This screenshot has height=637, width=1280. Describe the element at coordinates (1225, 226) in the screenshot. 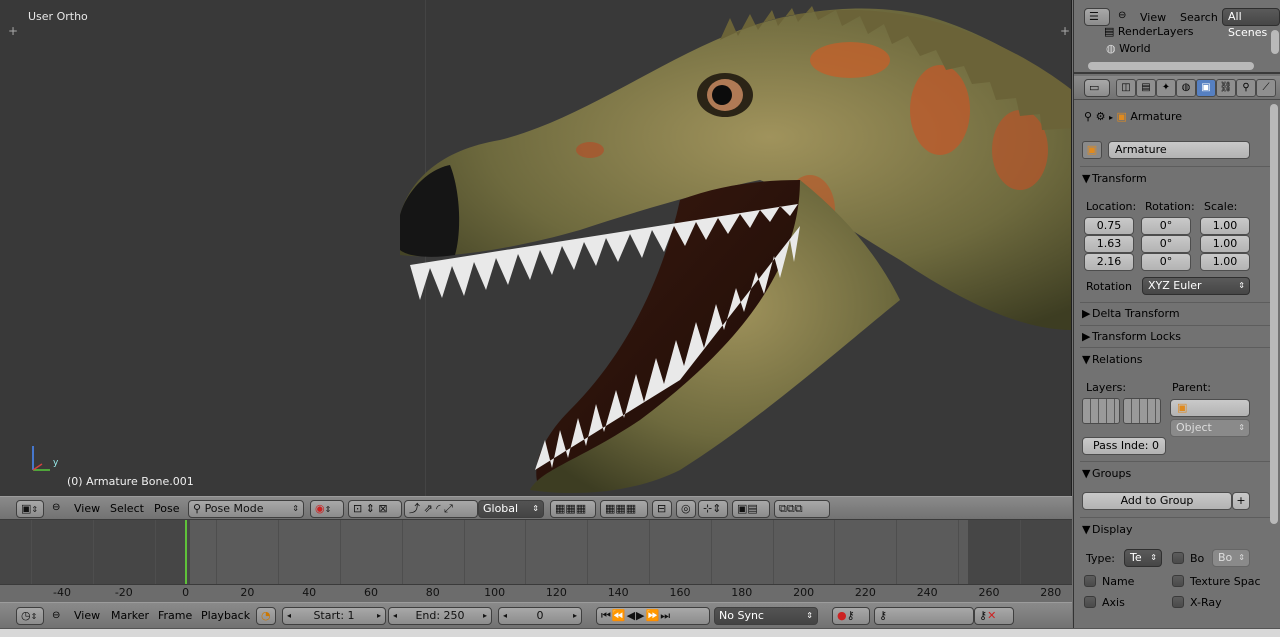

I see `scale-x-field: 1.00` at that location.